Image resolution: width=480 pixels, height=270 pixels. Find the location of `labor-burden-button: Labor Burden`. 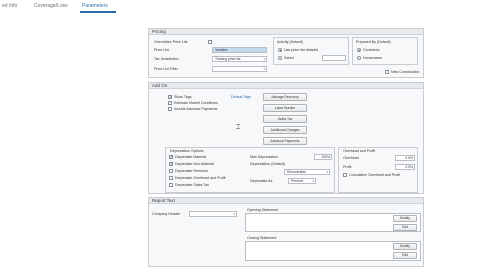

labor-burden-button: Labor Burden is located at coordinates (285, 108).